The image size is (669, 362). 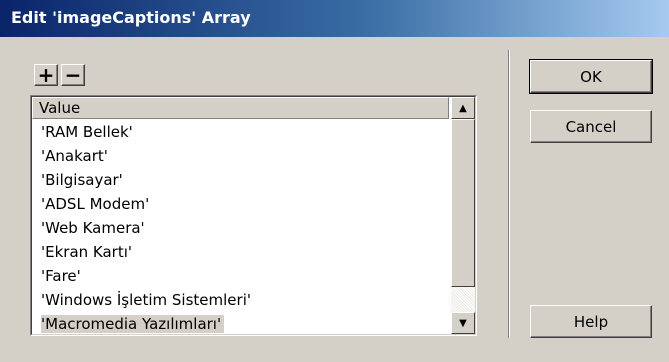 I want to click on window-title: Edit 'imageCaptions' Array, so click(x=131, y=17).